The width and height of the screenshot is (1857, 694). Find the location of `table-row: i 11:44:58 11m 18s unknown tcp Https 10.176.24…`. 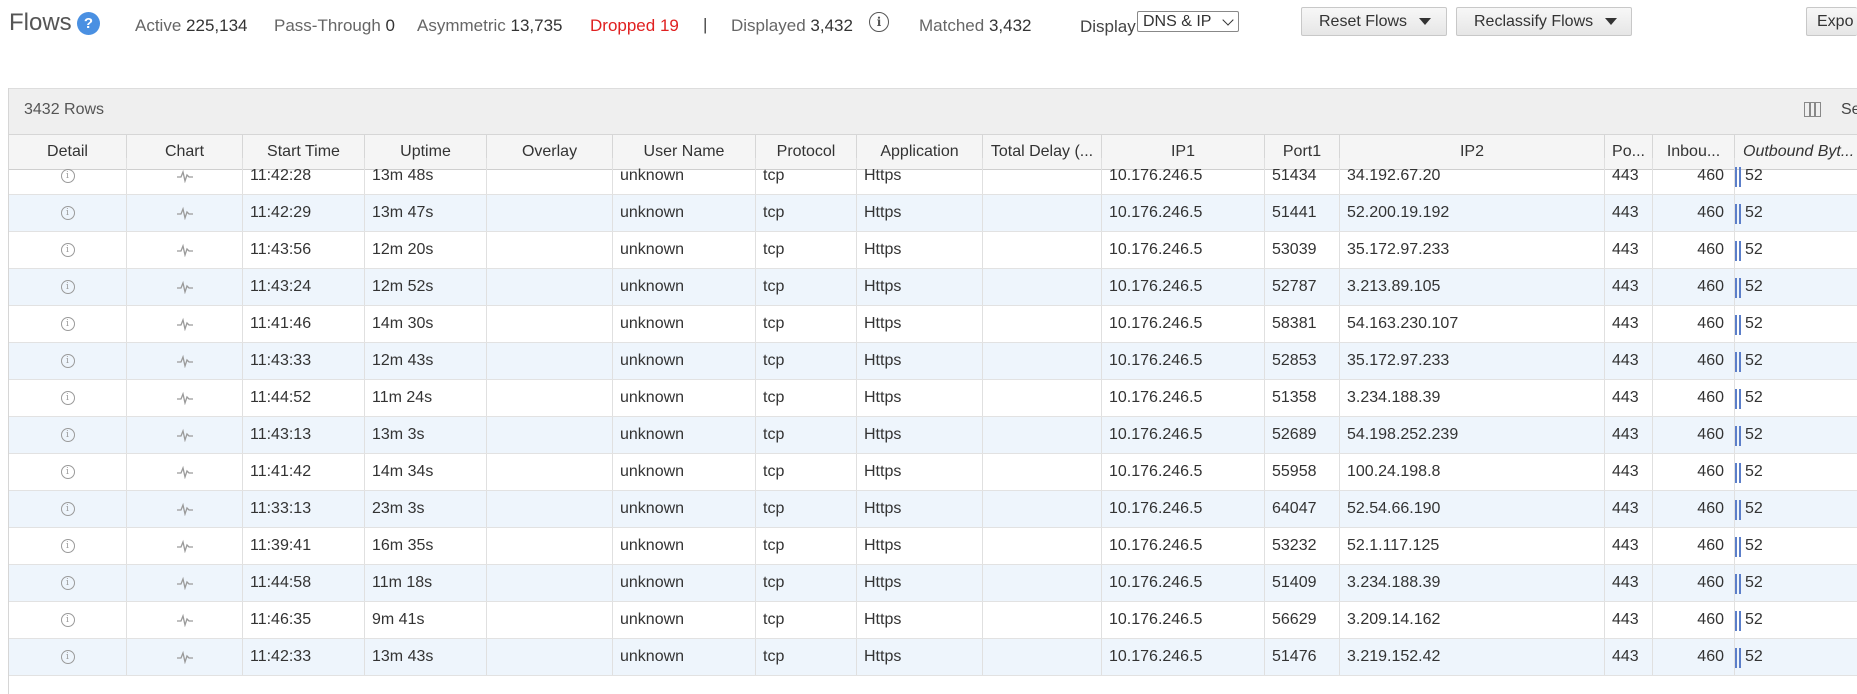

table-row: i 11:44:58 11m 18s unknown tcp Https 10.176.24… is located at coordinates (933, 583).